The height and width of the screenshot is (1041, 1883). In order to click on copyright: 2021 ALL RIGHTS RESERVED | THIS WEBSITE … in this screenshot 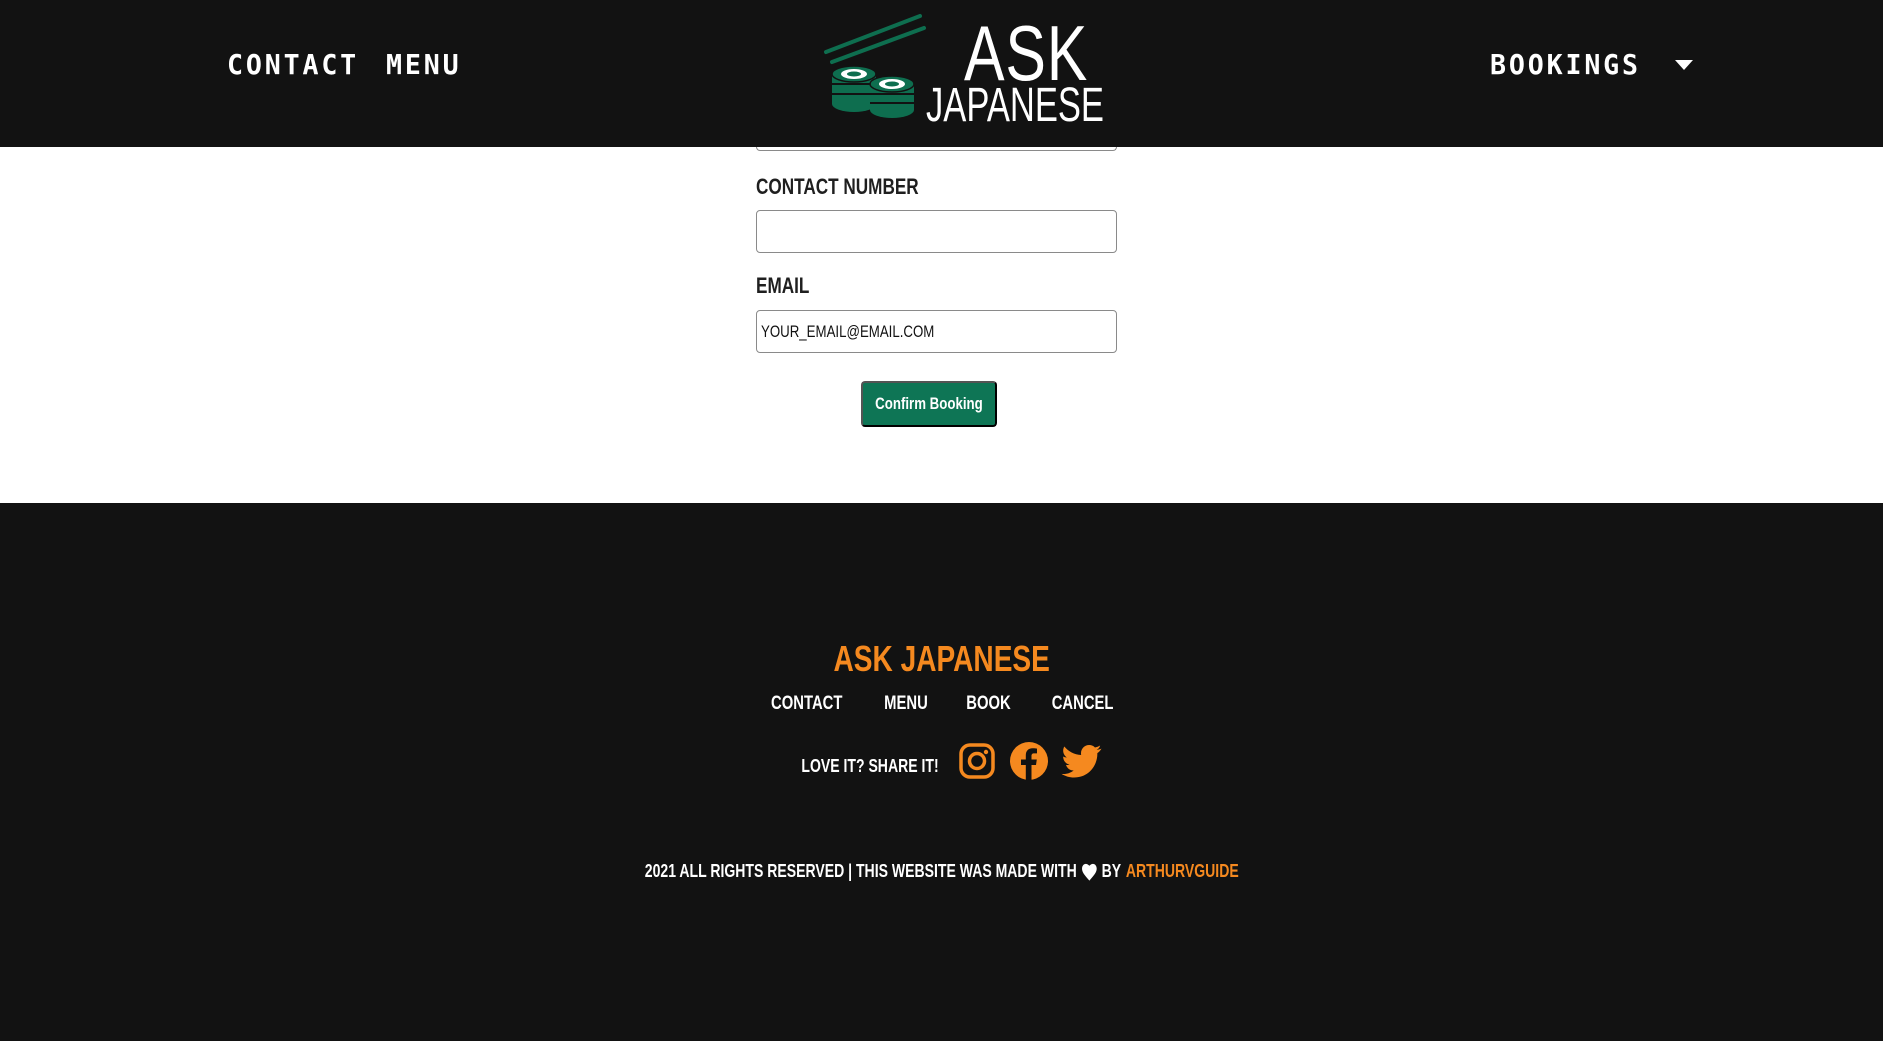, I will do `click(941, 871)`.